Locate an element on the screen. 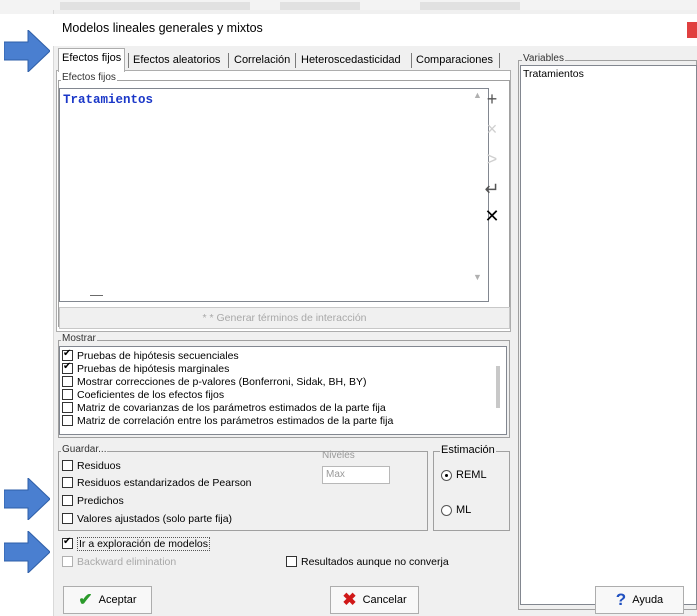 Image resolution: width=697 pixels, height=616 pixels. return-icon: ↵ is located at coordinates (492, 190).